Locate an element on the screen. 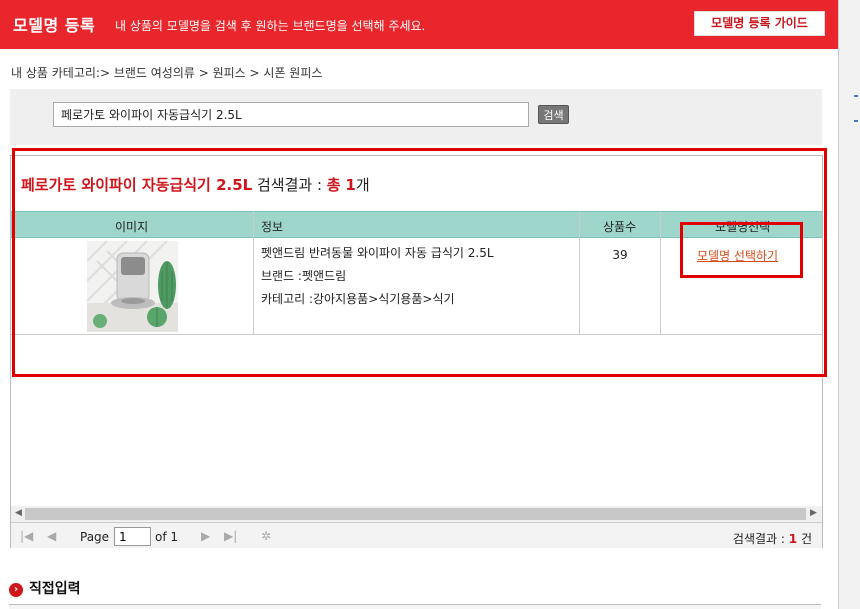 The height and width of the screenshot is (609, 860). pager-summary: 검색결과 : 1 건 is located at coordinates (772, 538).